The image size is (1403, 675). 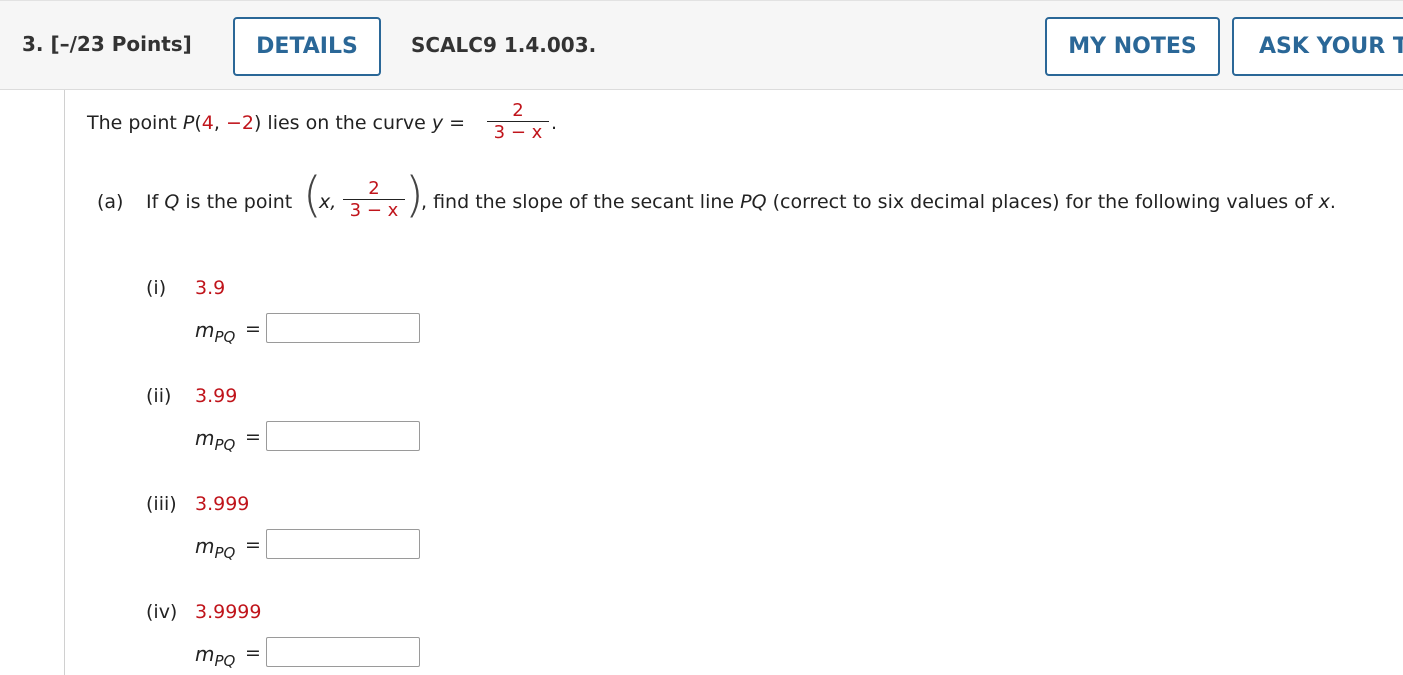 What do you see at coordinates (210, 288) in the screenshot?
I see `x-value: 3.9` at bounding box center [210, 288].